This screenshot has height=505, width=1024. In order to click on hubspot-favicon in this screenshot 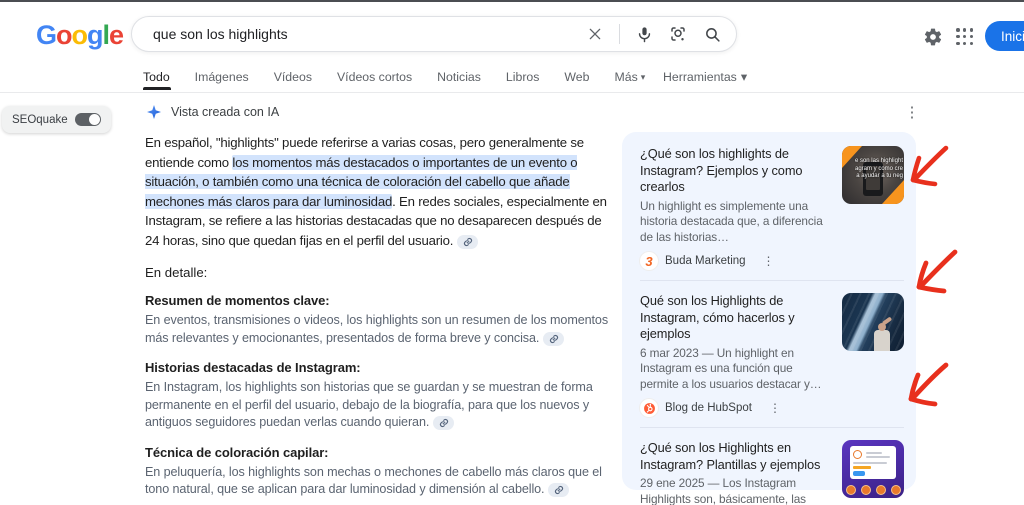, I will do `click(649, 408)`.